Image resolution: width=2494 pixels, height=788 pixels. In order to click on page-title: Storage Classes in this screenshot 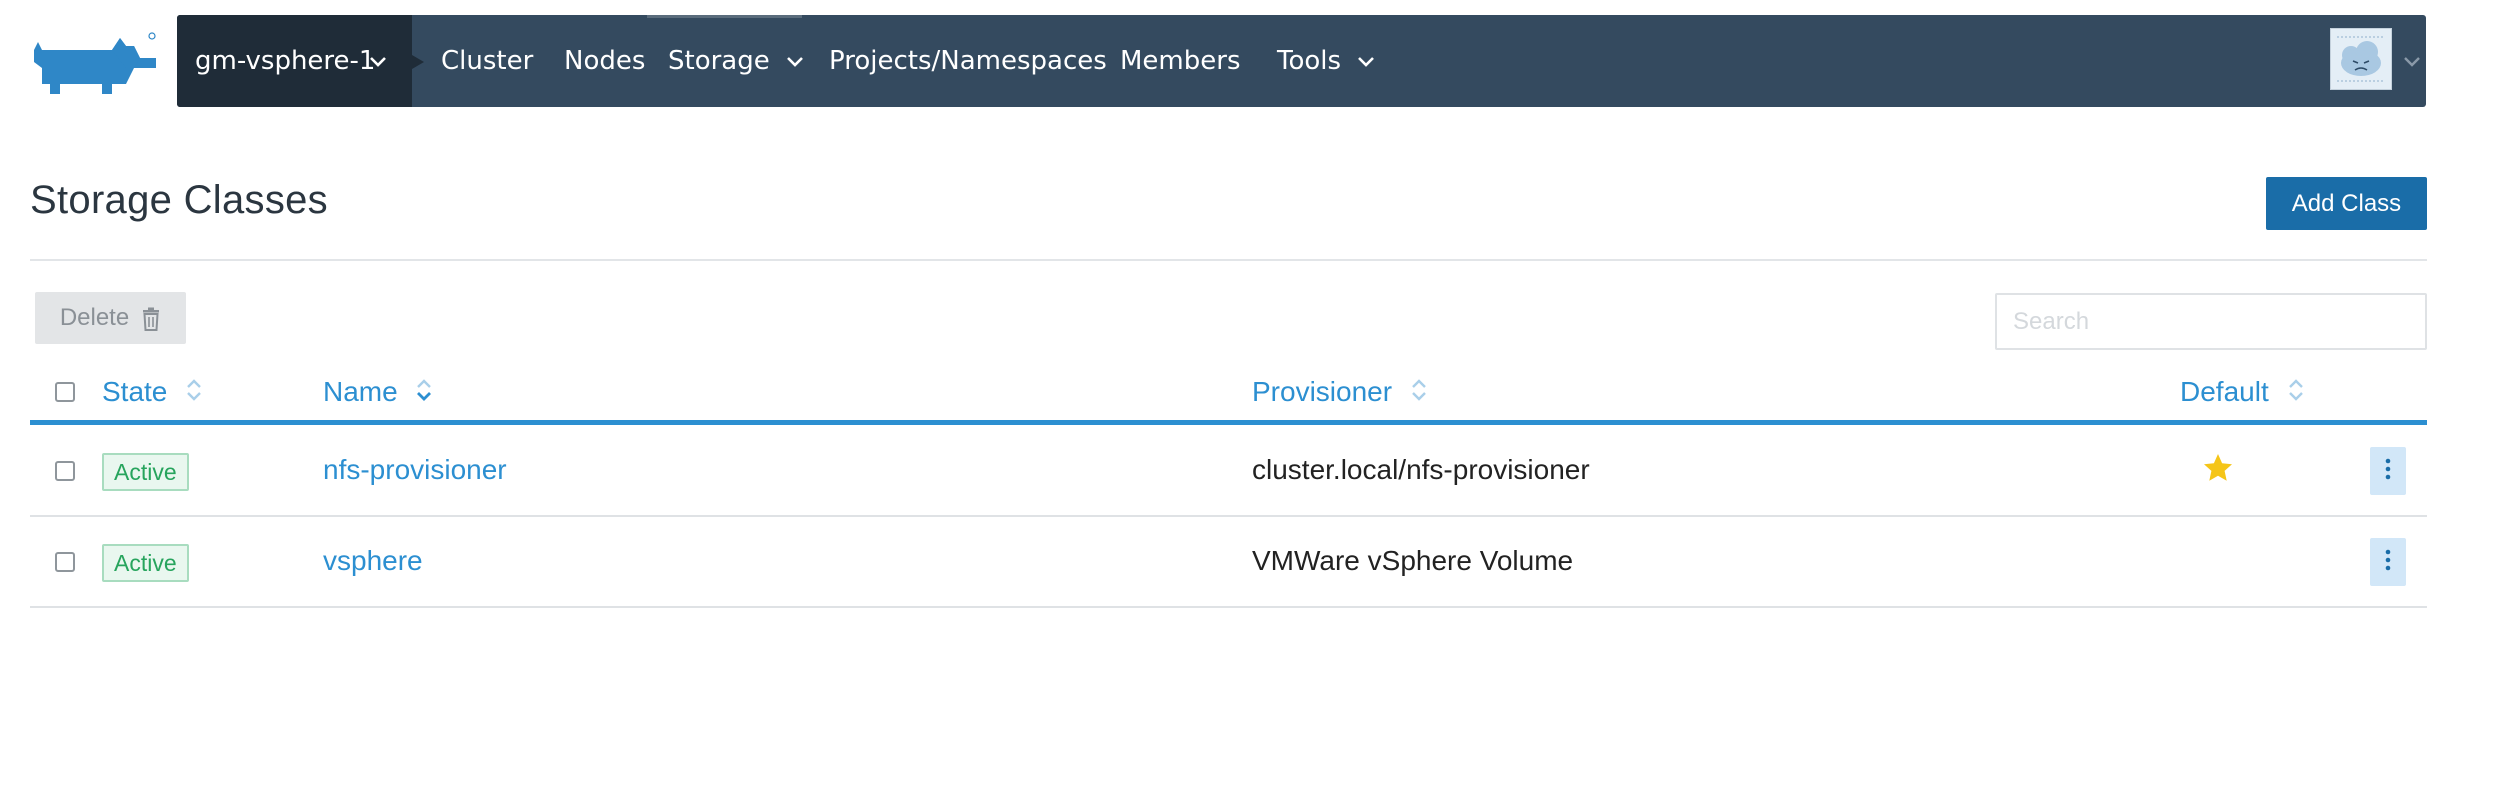, I will do `click(179, 200)`.